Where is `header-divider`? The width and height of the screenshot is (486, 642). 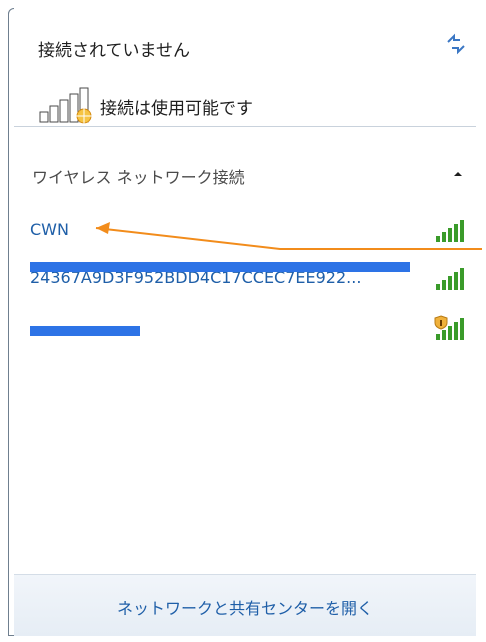 header-divider is located at coordinates (245, 126).